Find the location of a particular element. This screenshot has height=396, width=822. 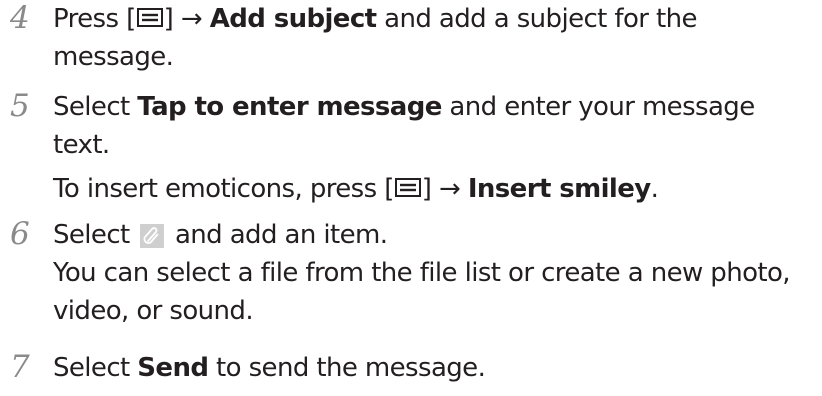

step-number: 4 is located at coordinates (20, 18).